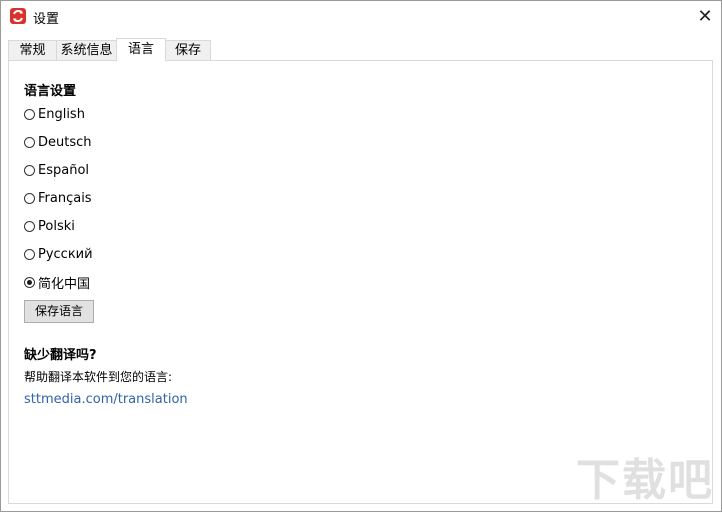 This screenshot has height=512, width=722. What do you see at coordinates (56, 226) in the screenshot?
I see `radio-label: Polski` at bounding box center [56, 226].